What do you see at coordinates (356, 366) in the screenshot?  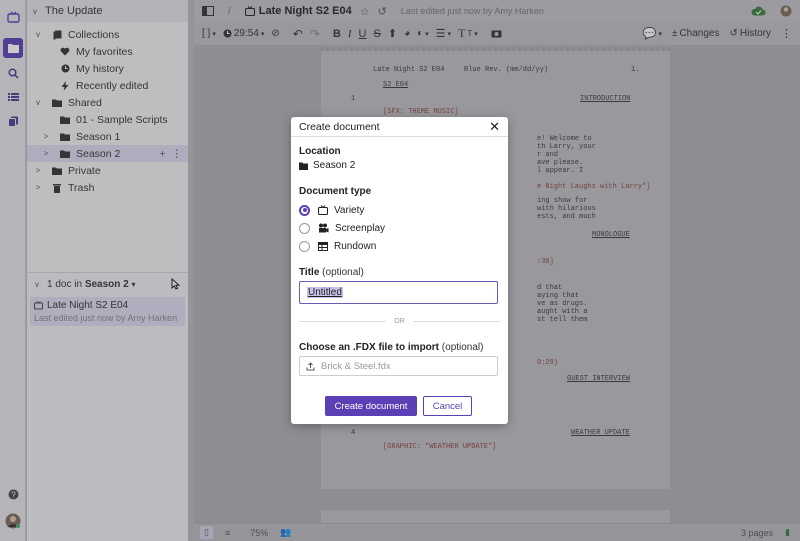 I see `fdx-file-placeholder: Brick & Steel.fdx` at bounding box center [356, 366].